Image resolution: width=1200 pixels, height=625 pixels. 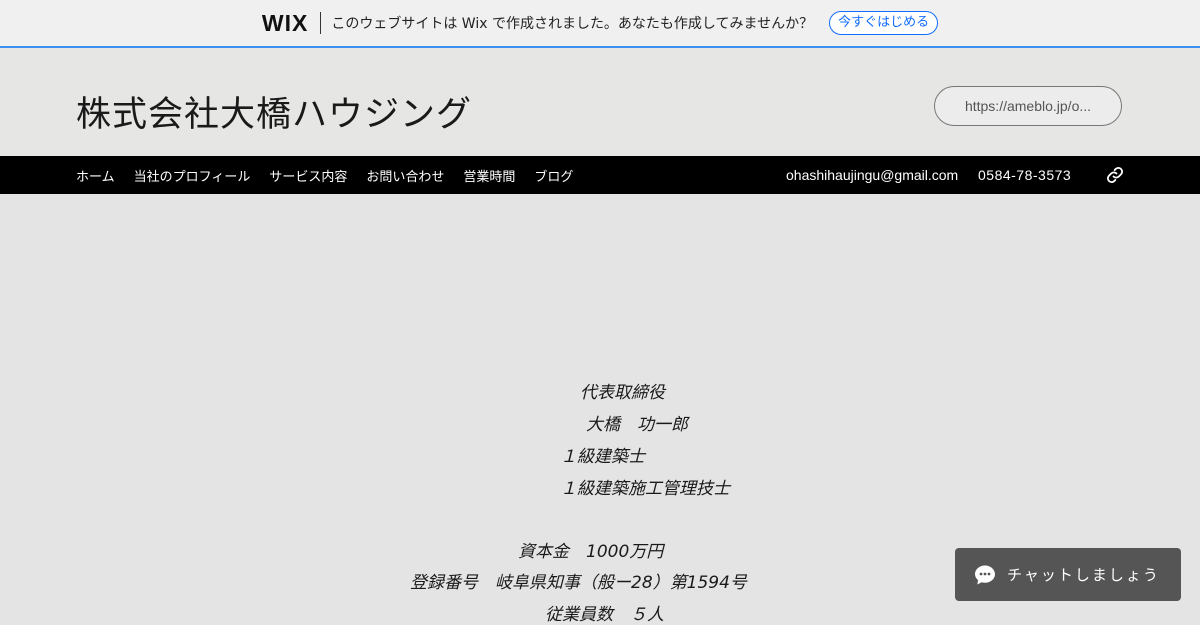 I want to click on email-link: ohashihaujingu@gmail.com, so click(x=872, y=175).